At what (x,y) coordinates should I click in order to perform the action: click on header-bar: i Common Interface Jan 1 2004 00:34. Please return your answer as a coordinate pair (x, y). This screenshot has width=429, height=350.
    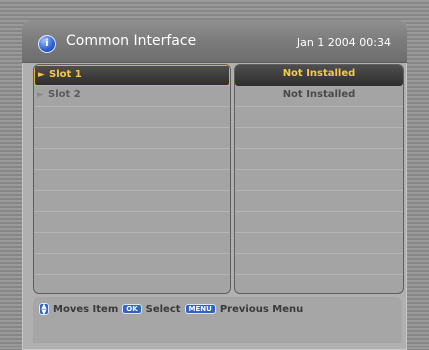
    Looking at the image, I should click on (214, 41).